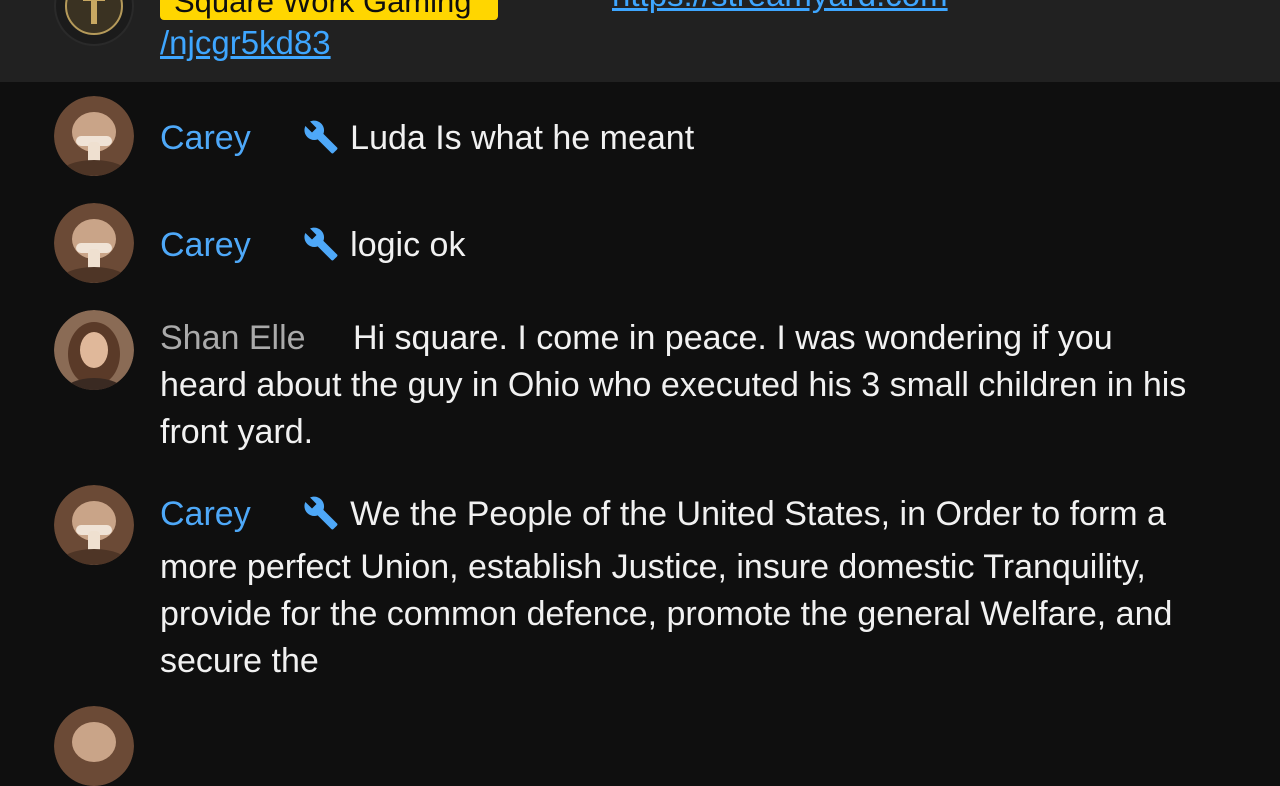 The width and height of the screenshot is (1280, 786). I want to click on message-body: Carey logic ok, so click(675, 248).